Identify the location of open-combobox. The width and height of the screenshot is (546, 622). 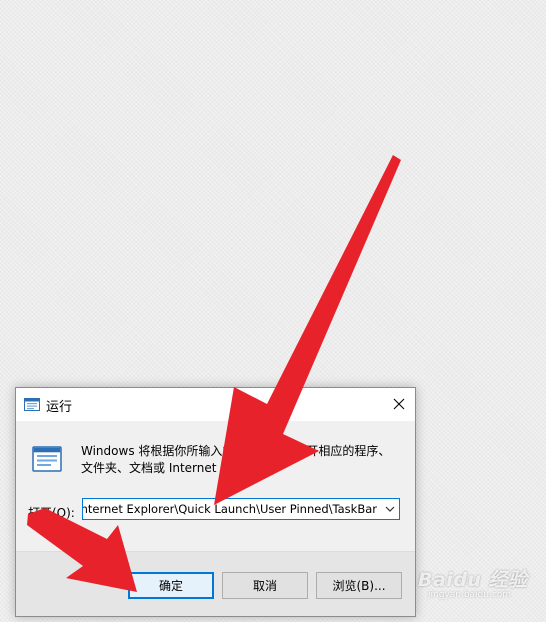
(241, 509).